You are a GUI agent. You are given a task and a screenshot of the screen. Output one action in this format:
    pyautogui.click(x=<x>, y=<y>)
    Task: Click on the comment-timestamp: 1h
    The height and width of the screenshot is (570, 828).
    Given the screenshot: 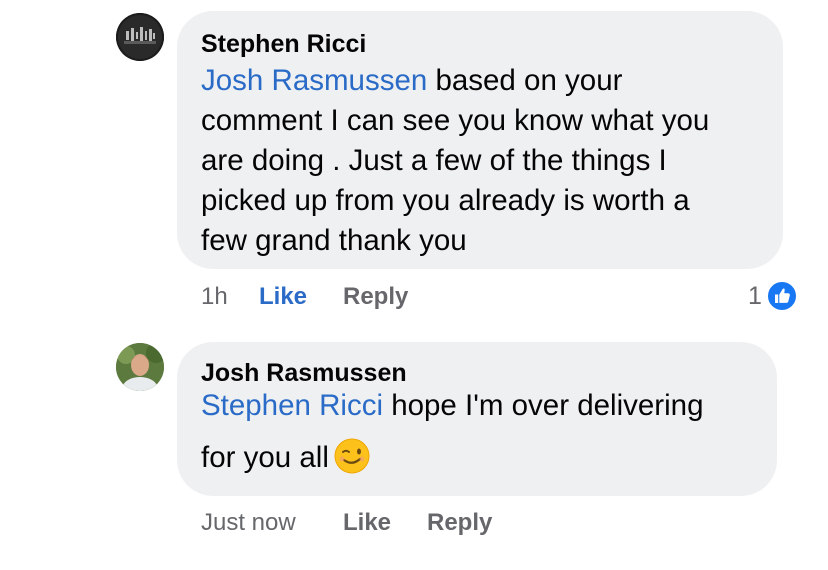 What is the action you would take?
    pyautogui.click(x=230, y=297)
    